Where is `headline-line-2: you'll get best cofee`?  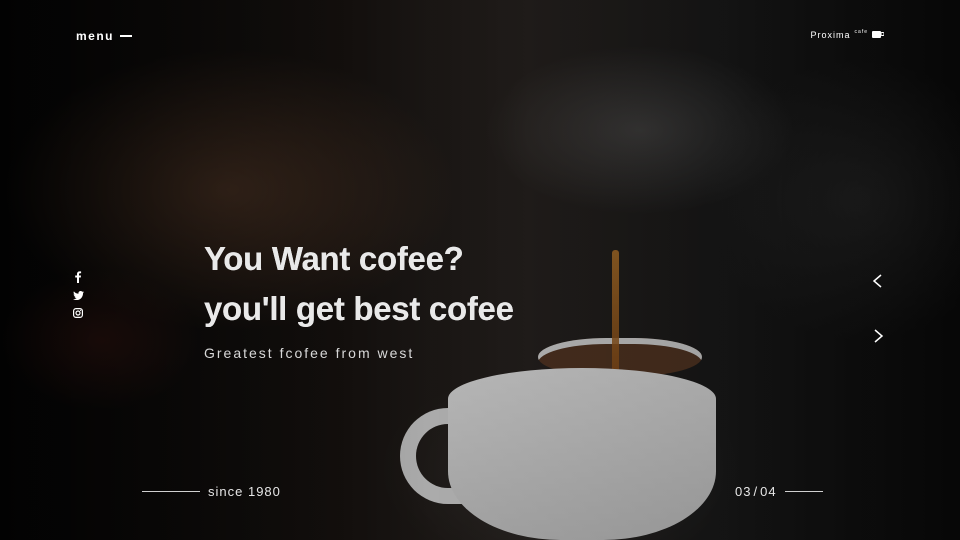
headline-line-2: you'll get best cofee is located at coordinates (359, 309).